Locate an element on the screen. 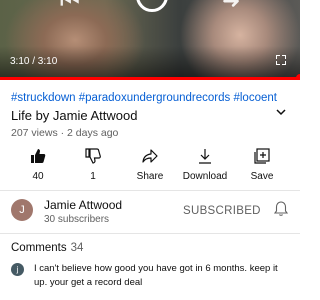 The image size is (320, 300). progress-fill is located at coordinates (150, 78).